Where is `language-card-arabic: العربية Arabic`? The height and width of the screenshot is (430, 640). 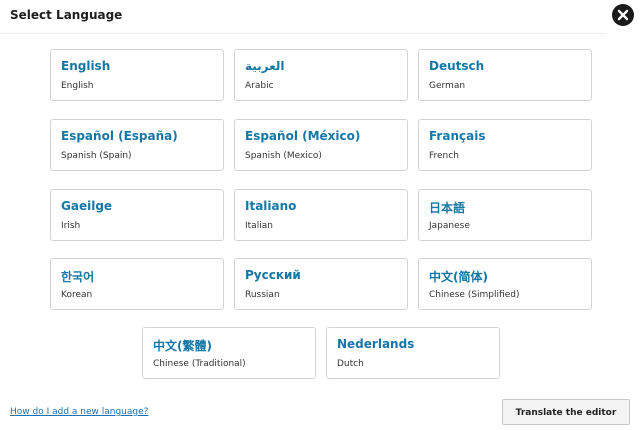
language-card-arabic: العربية Arabic is located at coordinates (321, 75).